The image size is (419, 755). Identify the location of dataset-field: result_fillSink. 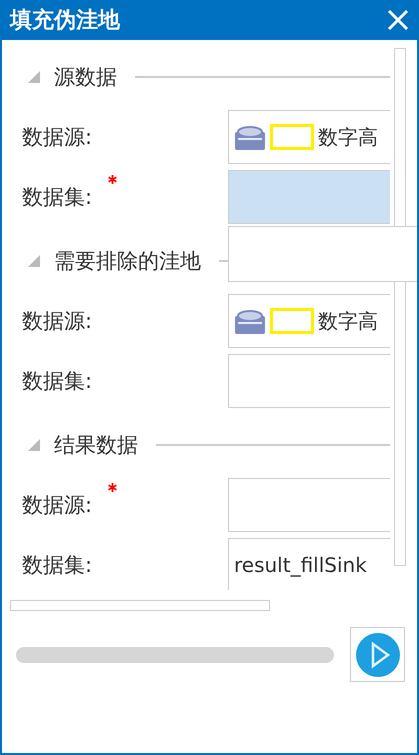
(309, 564).